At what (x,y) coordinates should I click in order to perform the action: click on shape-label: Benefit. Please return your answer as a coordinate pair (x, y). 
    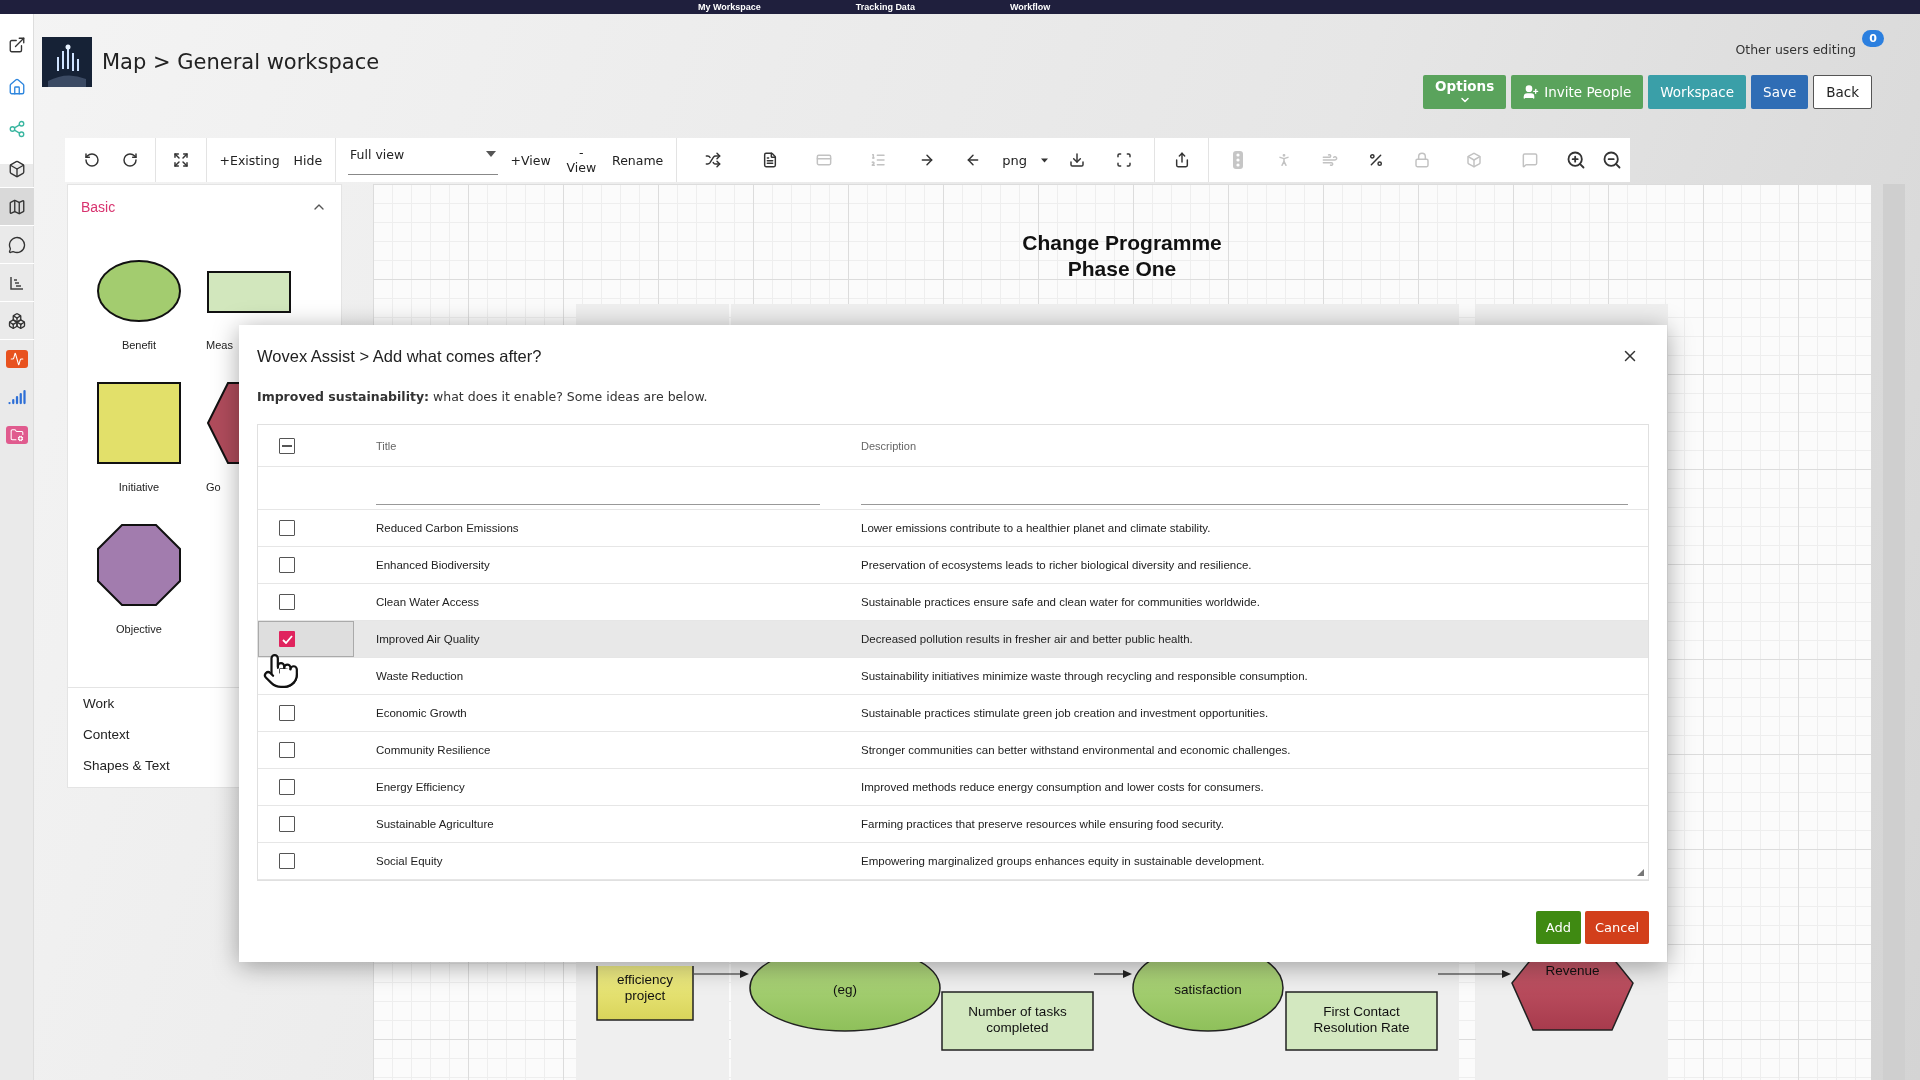
    Looking at the image, I should click on (139, 345).